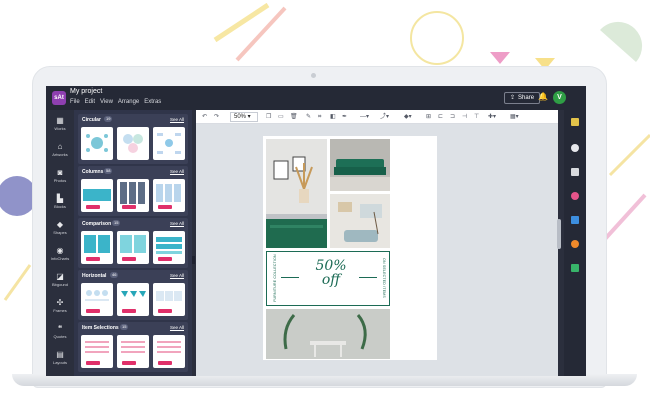 The image size is (650, 400). I want to click on sidebar-item-frames: ✣ Frames, so click(60, 305).